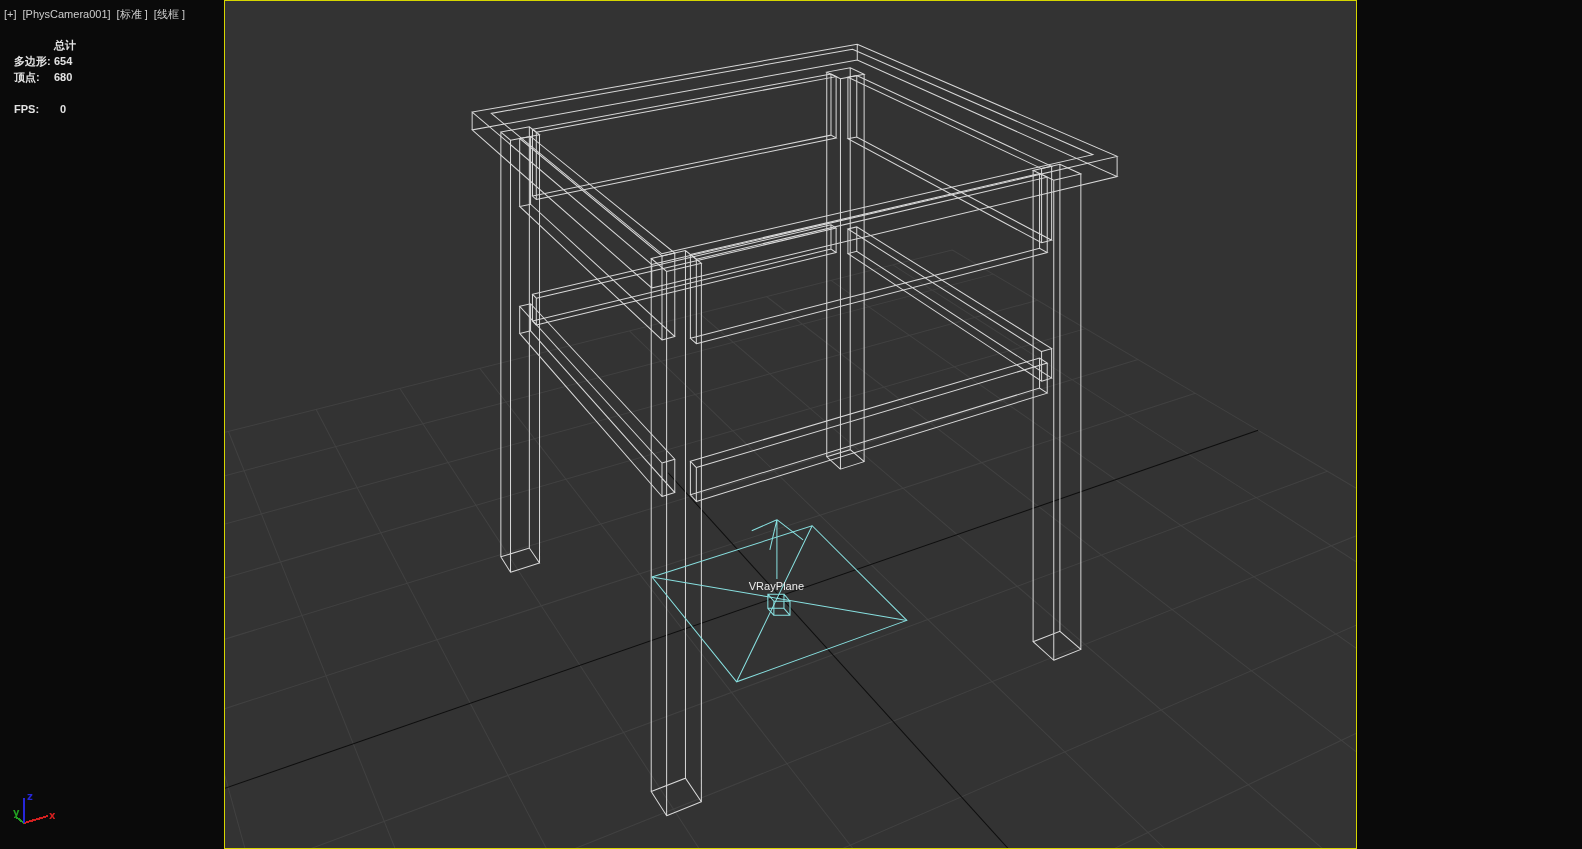 The height and width of the screenshot is (849, 1582). What do you see at coordinates (52, 815) in the screenshot?
I see `axis-label: x` at bounding box center [52, 815].